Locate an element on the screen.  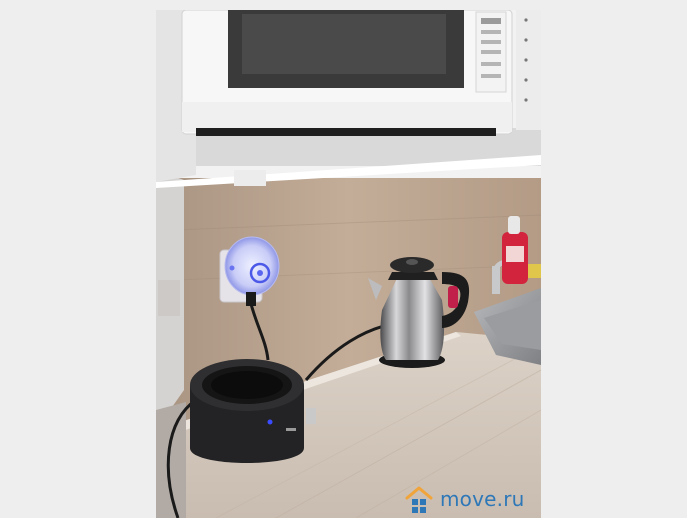
induction-hotplate is located at coordinates (253, 411).